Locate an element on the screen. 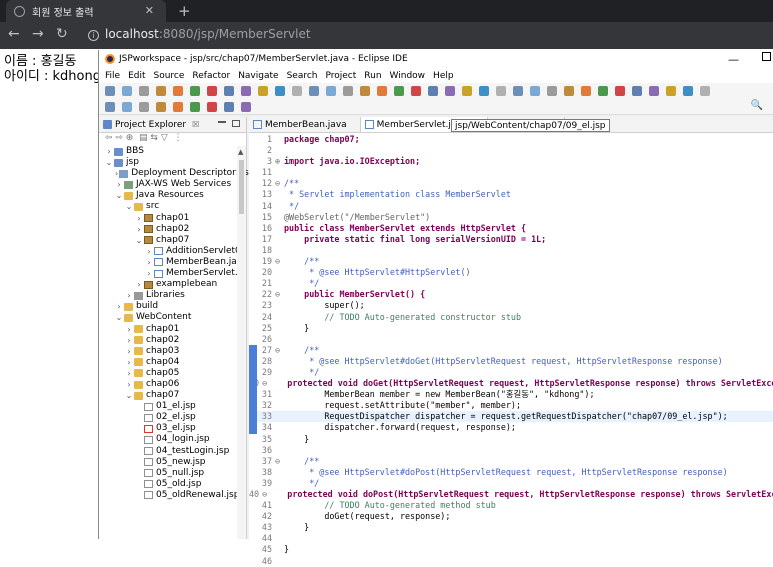 This screenshot has height=567, width=773. tree-item: 04_testLogin.jsp is located at coordinates (172, 451).